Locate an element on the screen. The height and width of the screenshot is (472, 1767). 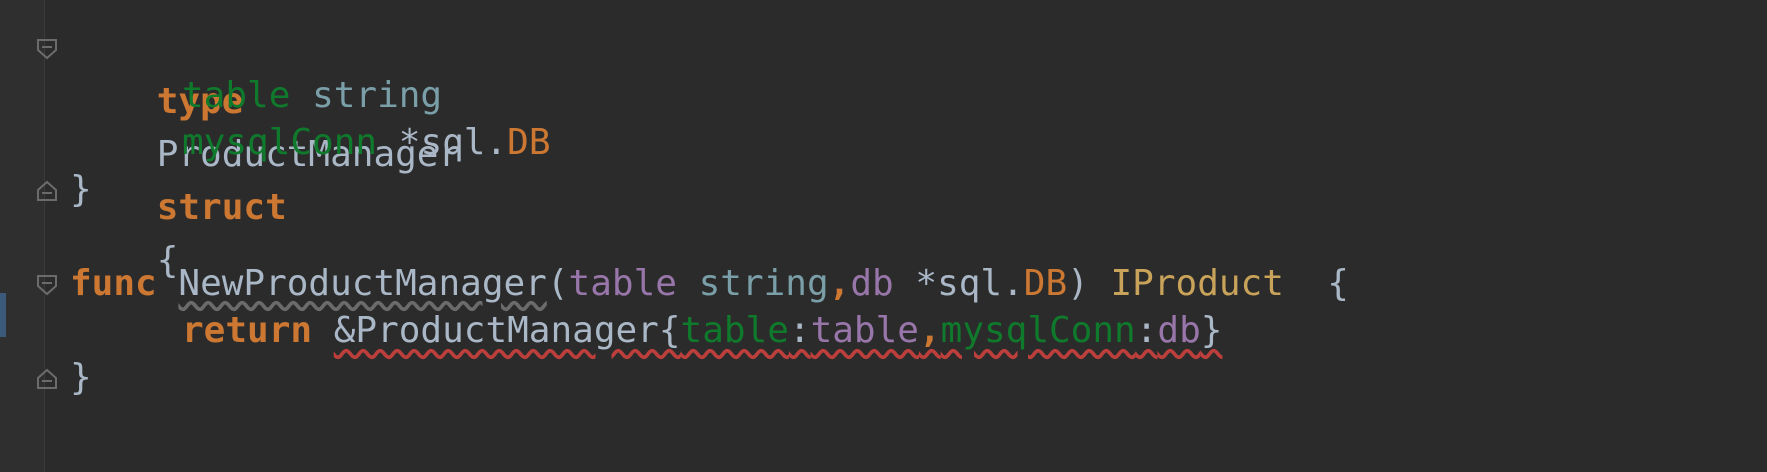
field-type: string is located at coordinates (377, 95).